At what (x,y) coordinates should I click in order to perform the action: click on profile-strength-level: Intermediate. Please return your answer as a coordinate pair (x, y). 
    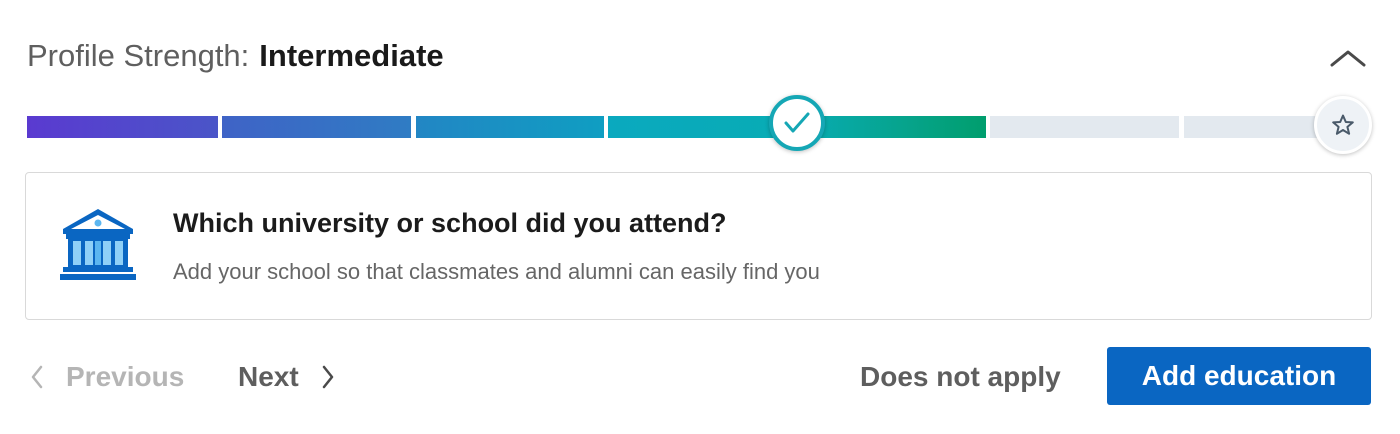
    Looking at the image, I should click on (351, 55).